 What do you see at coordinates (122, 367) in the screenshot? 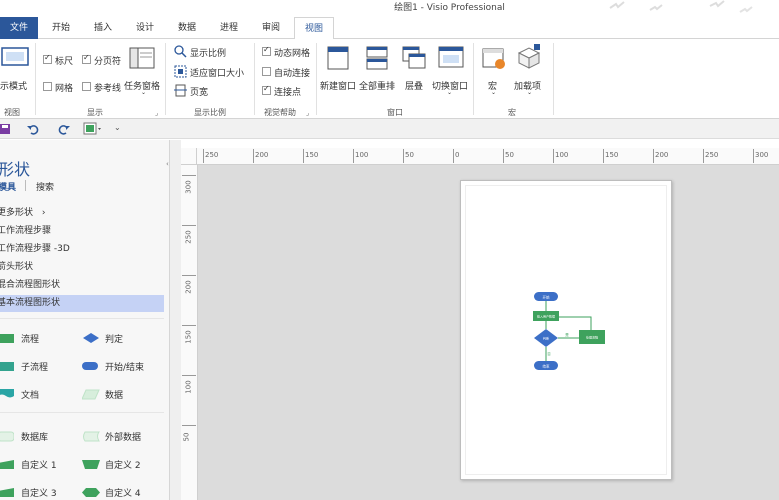
I see `shape-start-end: 开始/结束` at bounding box center [122, 367].